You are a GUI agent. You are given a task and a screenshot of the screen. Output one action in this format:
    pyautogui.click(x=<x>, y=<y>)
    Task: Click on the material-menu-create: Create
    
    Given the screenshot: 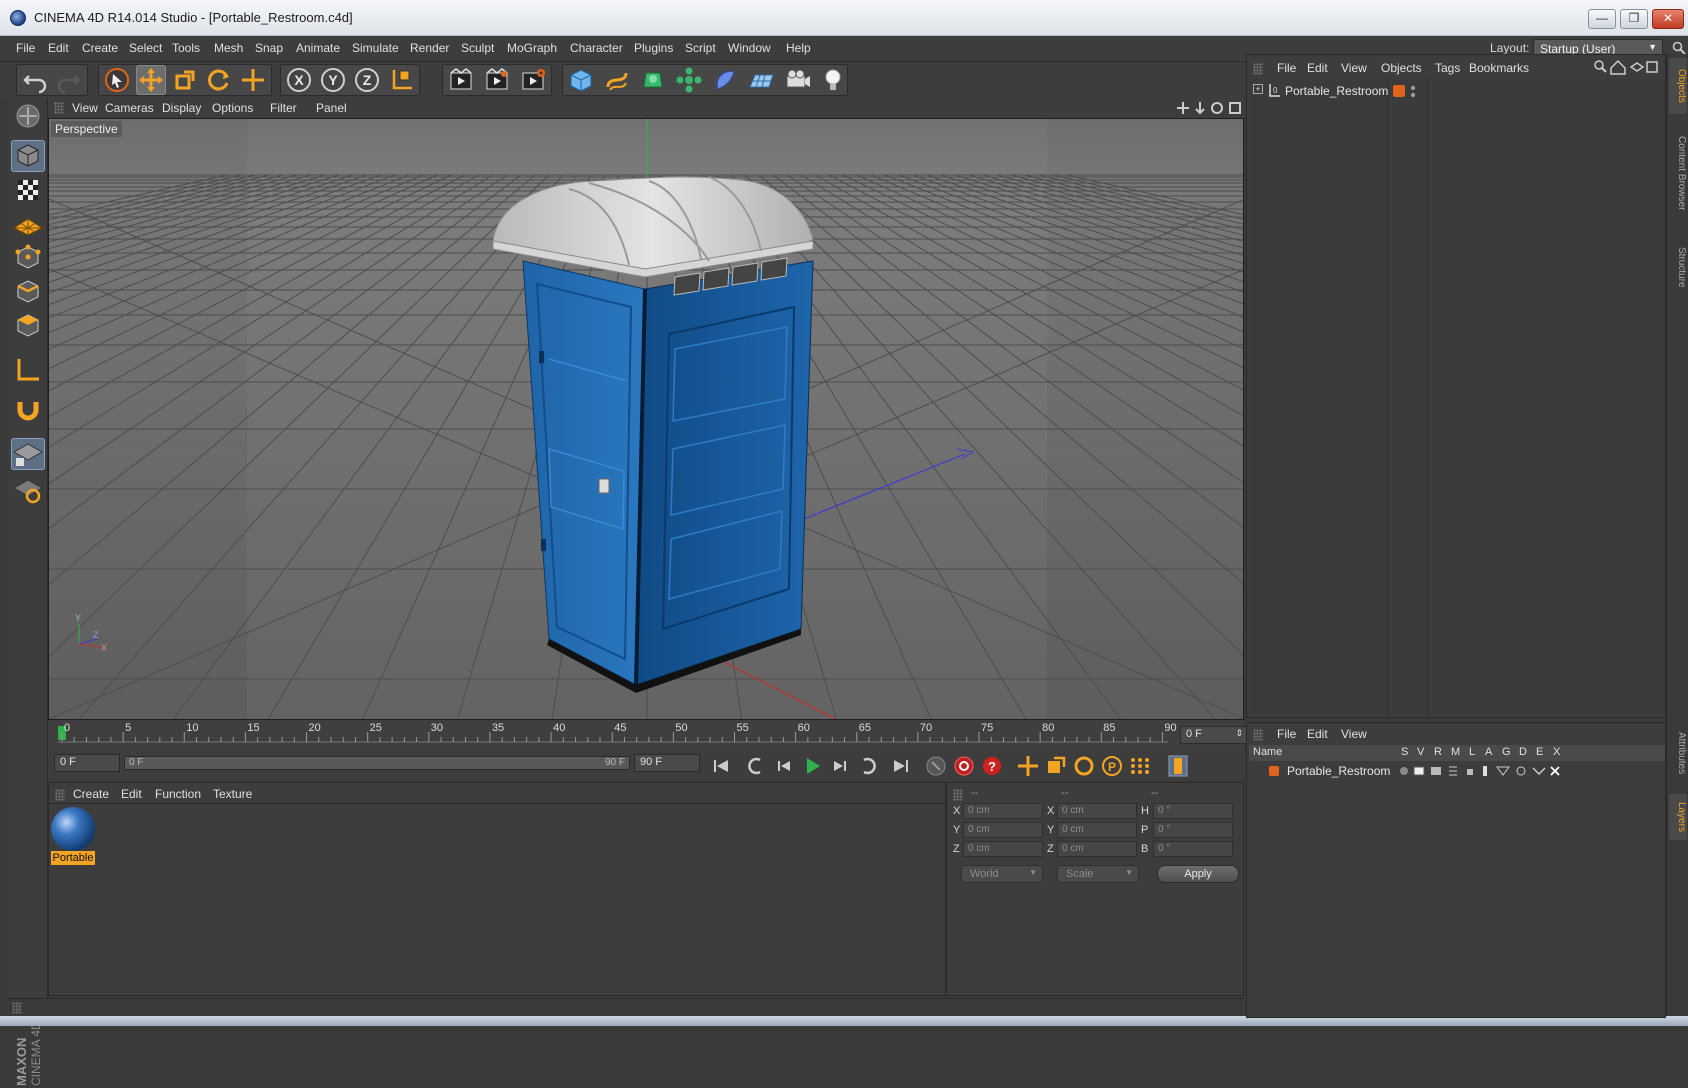 What is the action you would take?
    pyautogui.click(x=91, y=794)
    